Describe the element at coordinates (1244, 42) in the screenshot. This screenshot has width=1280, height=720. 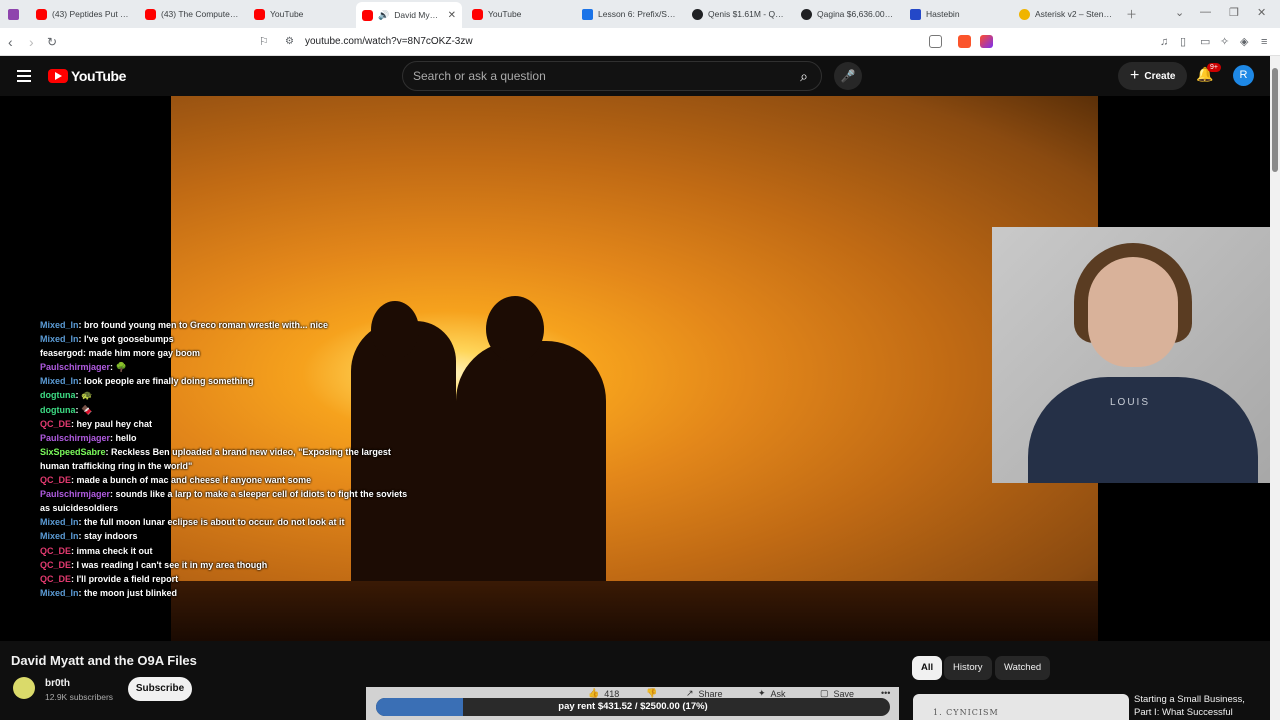
I see `vpn-icon: ◈` at that location.